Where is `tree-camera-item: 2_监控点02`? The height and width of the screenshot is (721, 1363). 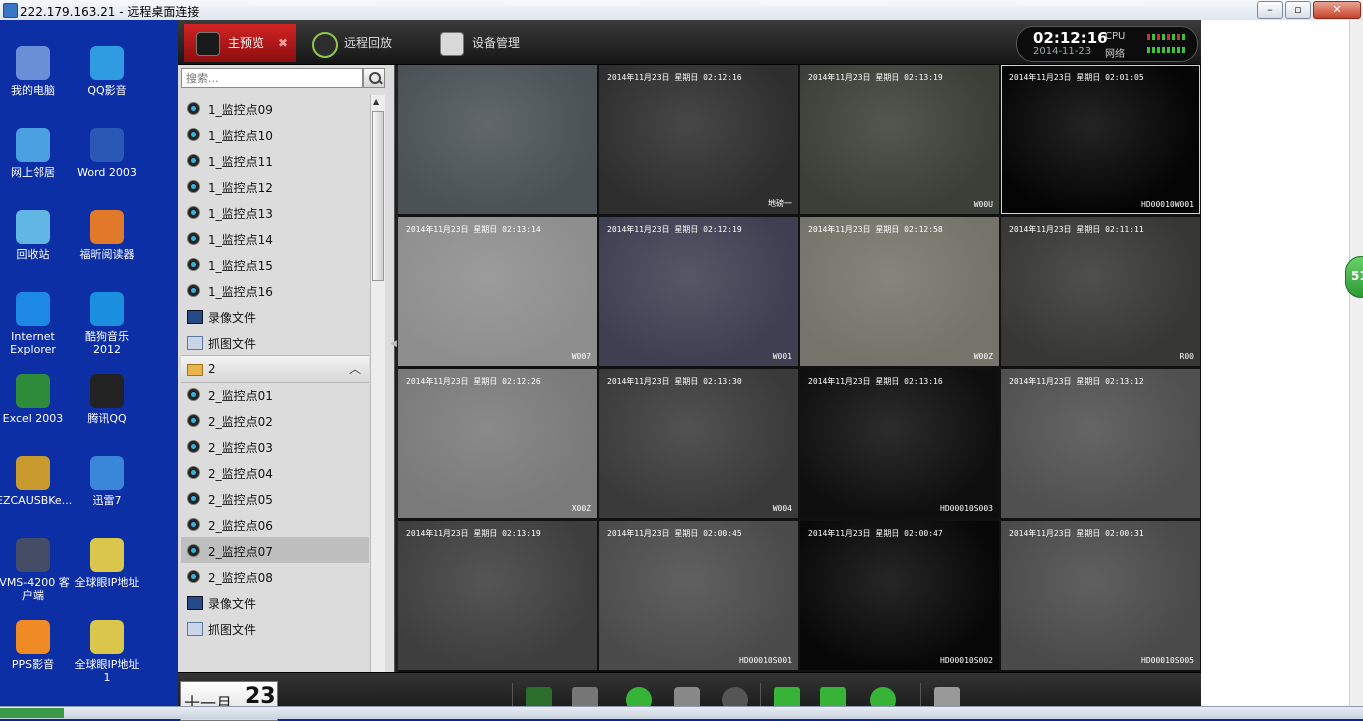 tree-camera-item: 2_监控点02 is located at coordinates (275, 420).